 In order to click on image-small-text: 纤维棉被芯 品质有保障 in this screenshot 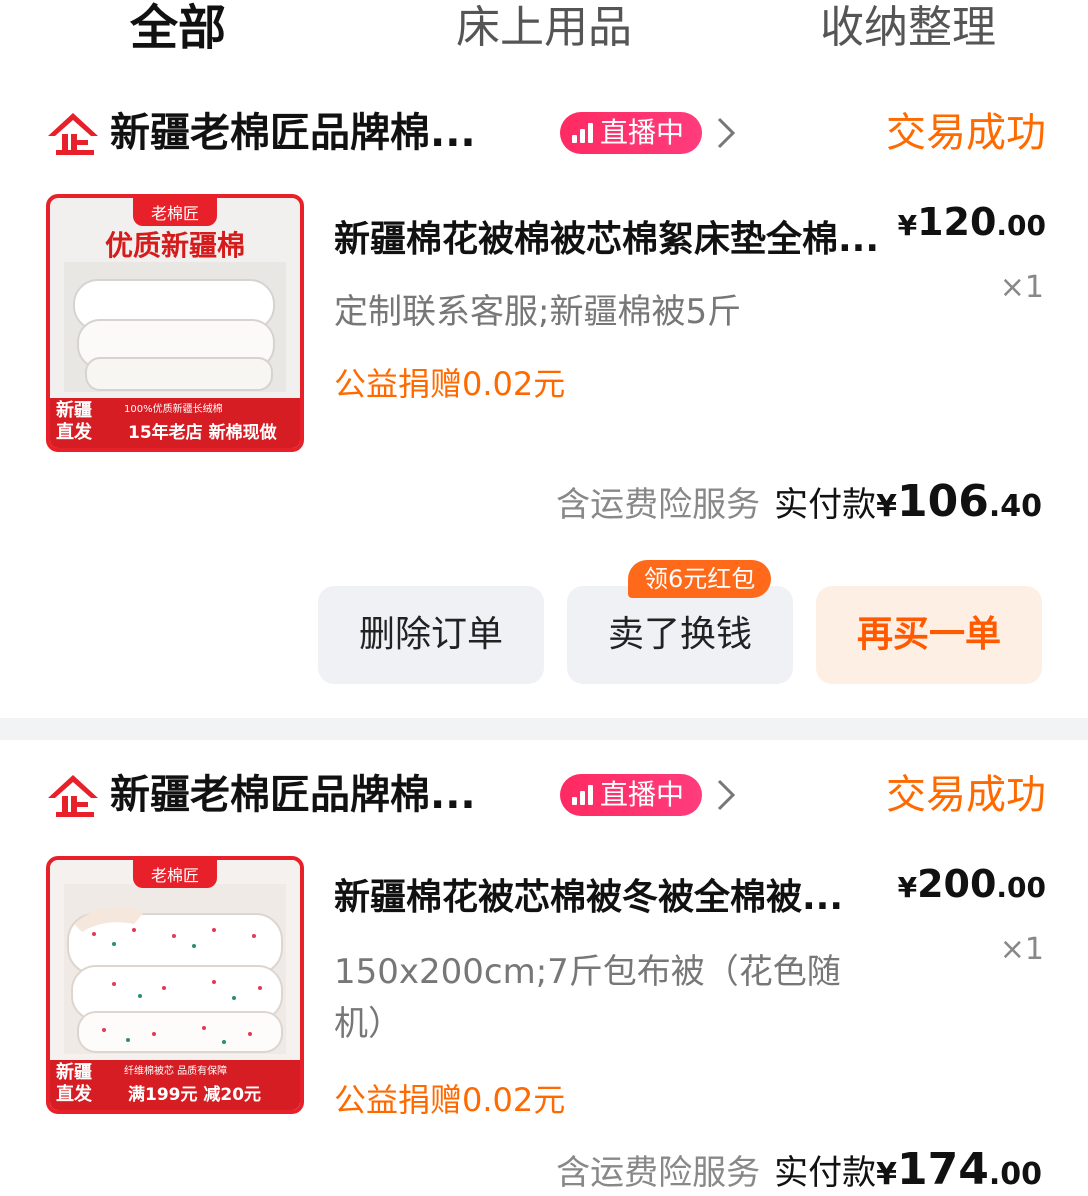, I will do `click(176, 1071)`.